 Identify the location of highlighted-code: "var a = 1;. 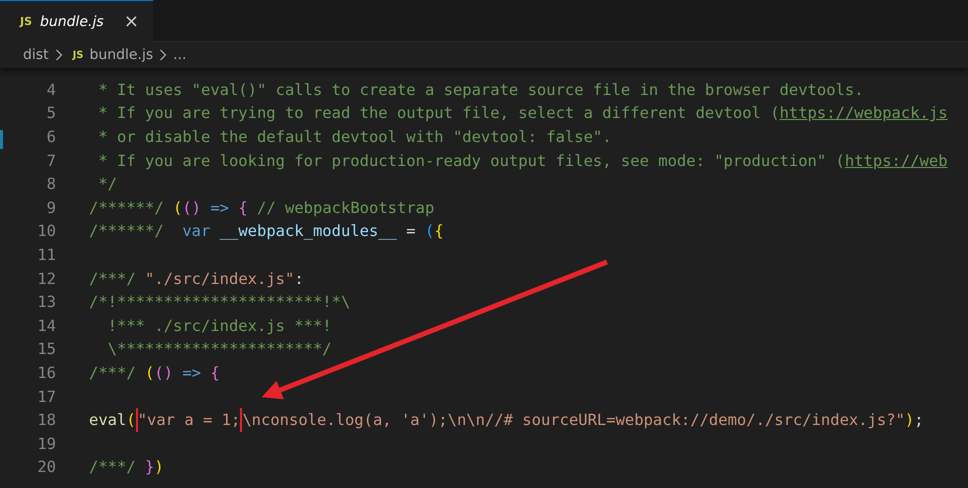
(189, 420).